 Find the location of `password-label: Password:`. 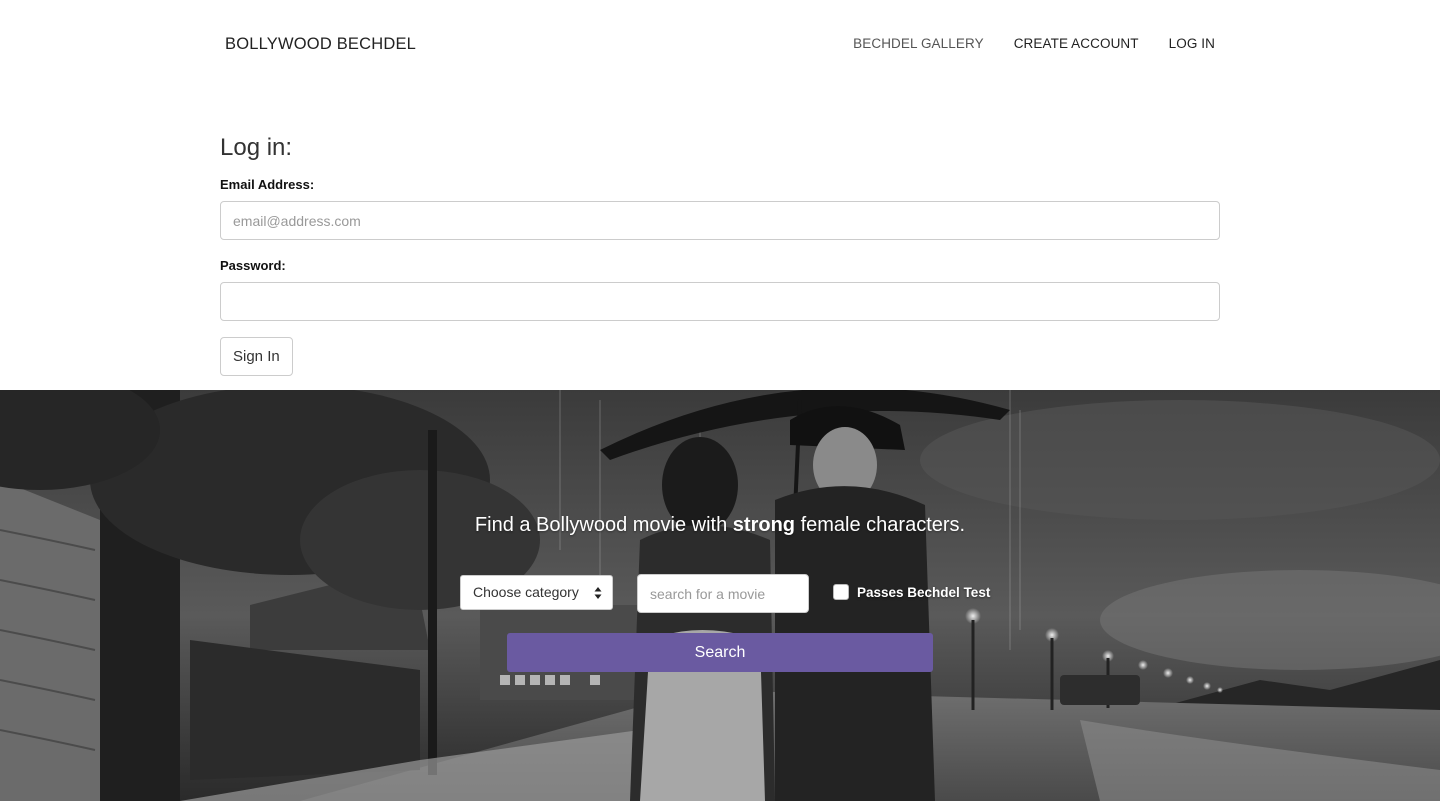

password-label: Password: is located at coordinates (253, 265).